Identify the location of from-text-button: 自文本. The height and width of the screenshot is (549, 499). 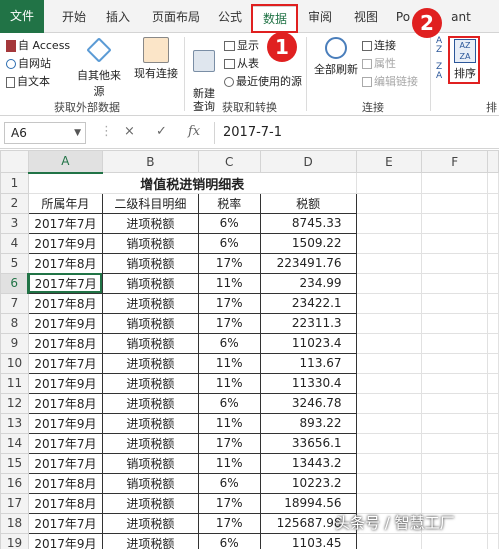
(28, 81).